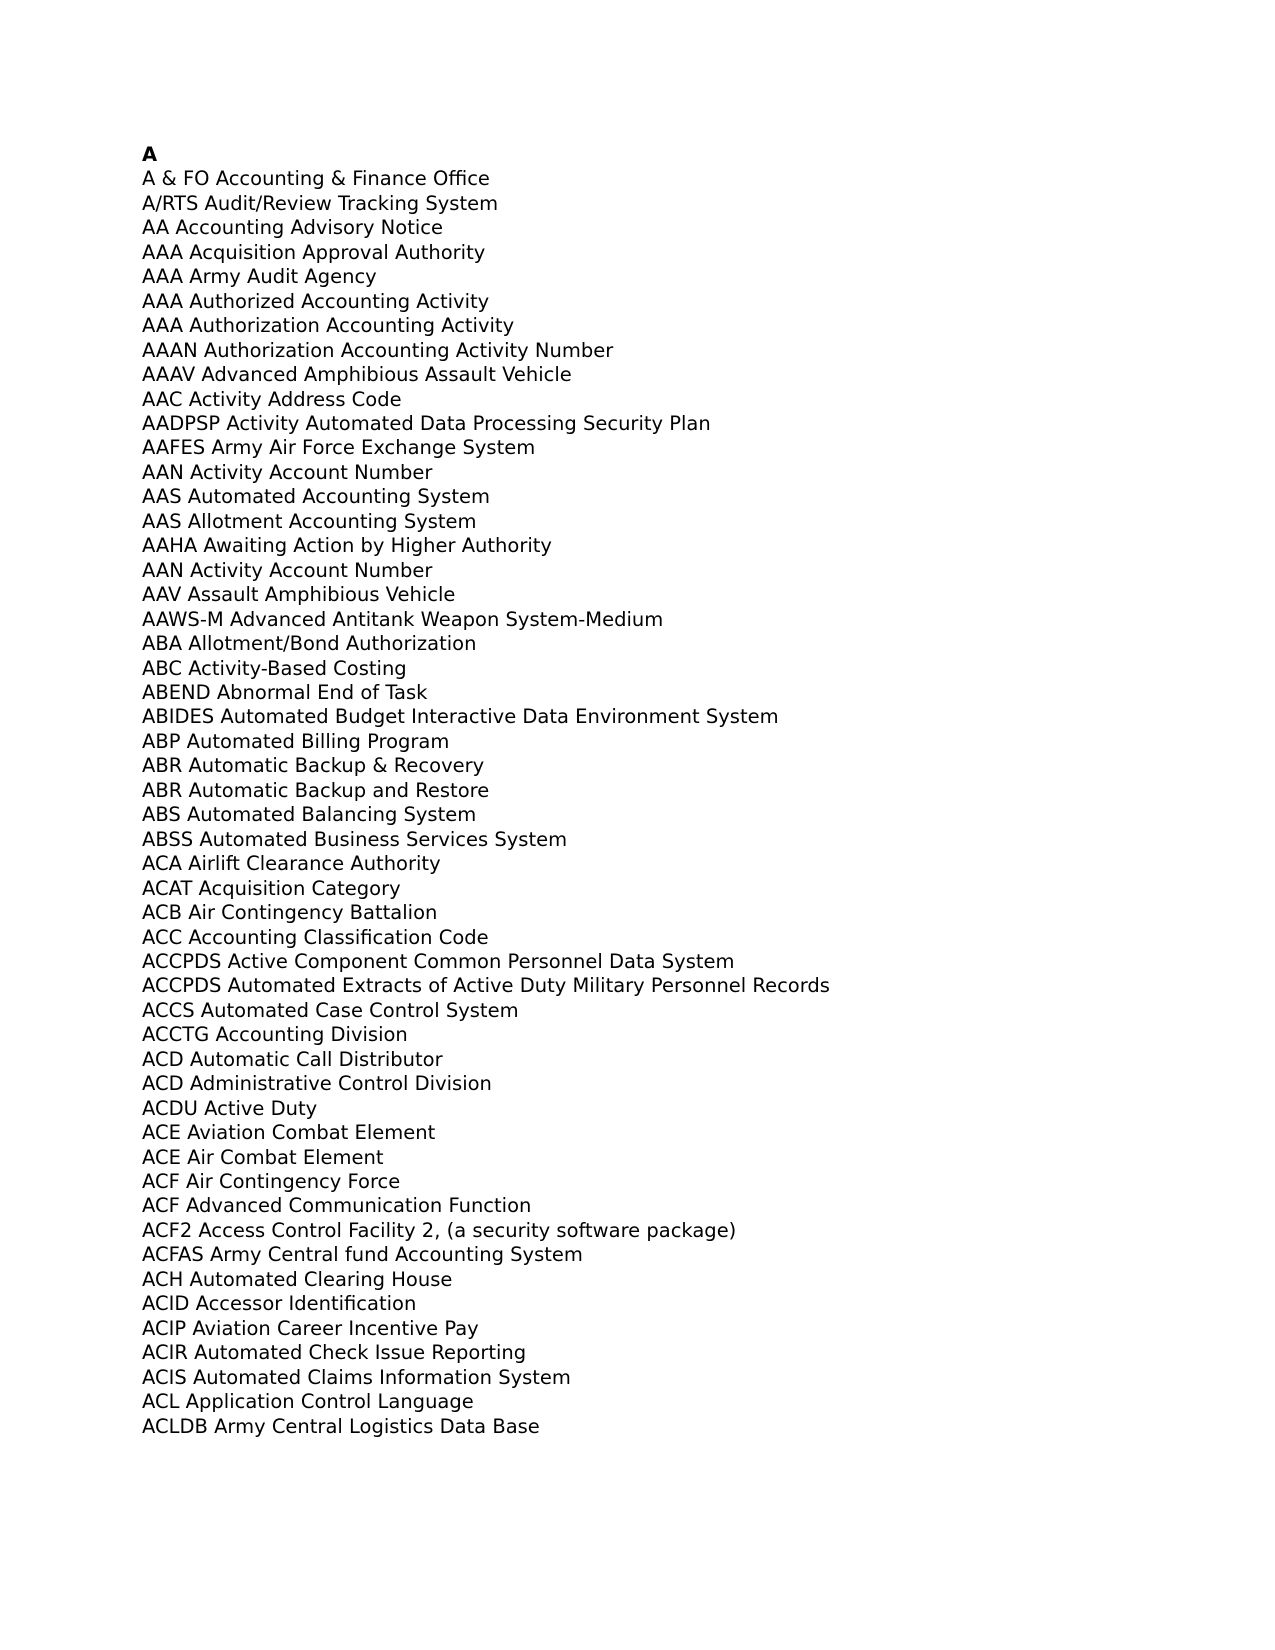 The image size is (1275, 1650). I want to click on acronym-entry: AA Accounting Advisory Notice, so click(292, 228).